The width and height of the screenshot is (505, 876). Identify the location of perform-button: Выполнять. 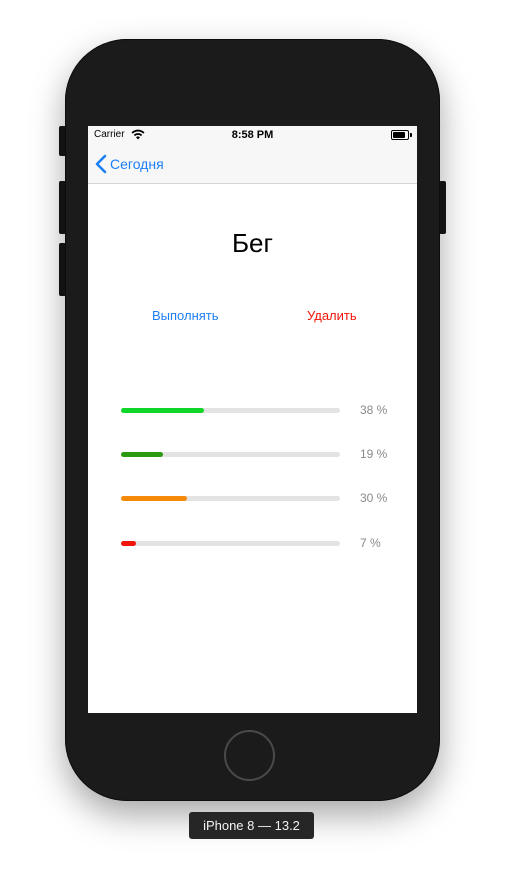
(185, 315).